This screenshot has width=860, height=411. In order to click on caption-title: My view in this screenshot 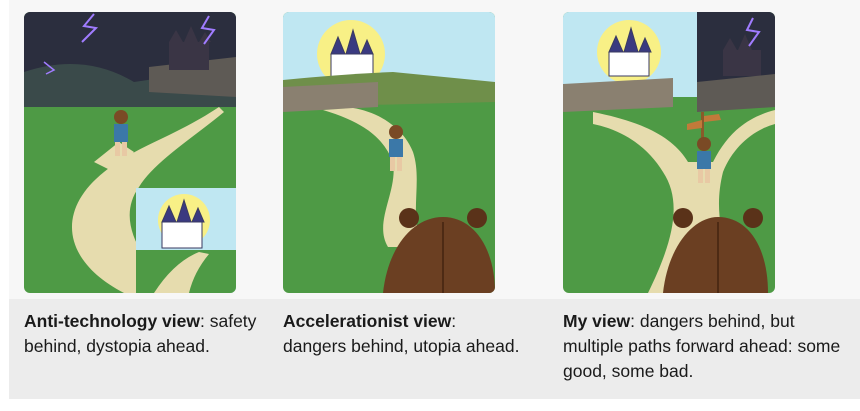, I will do `click(597, 321)`.